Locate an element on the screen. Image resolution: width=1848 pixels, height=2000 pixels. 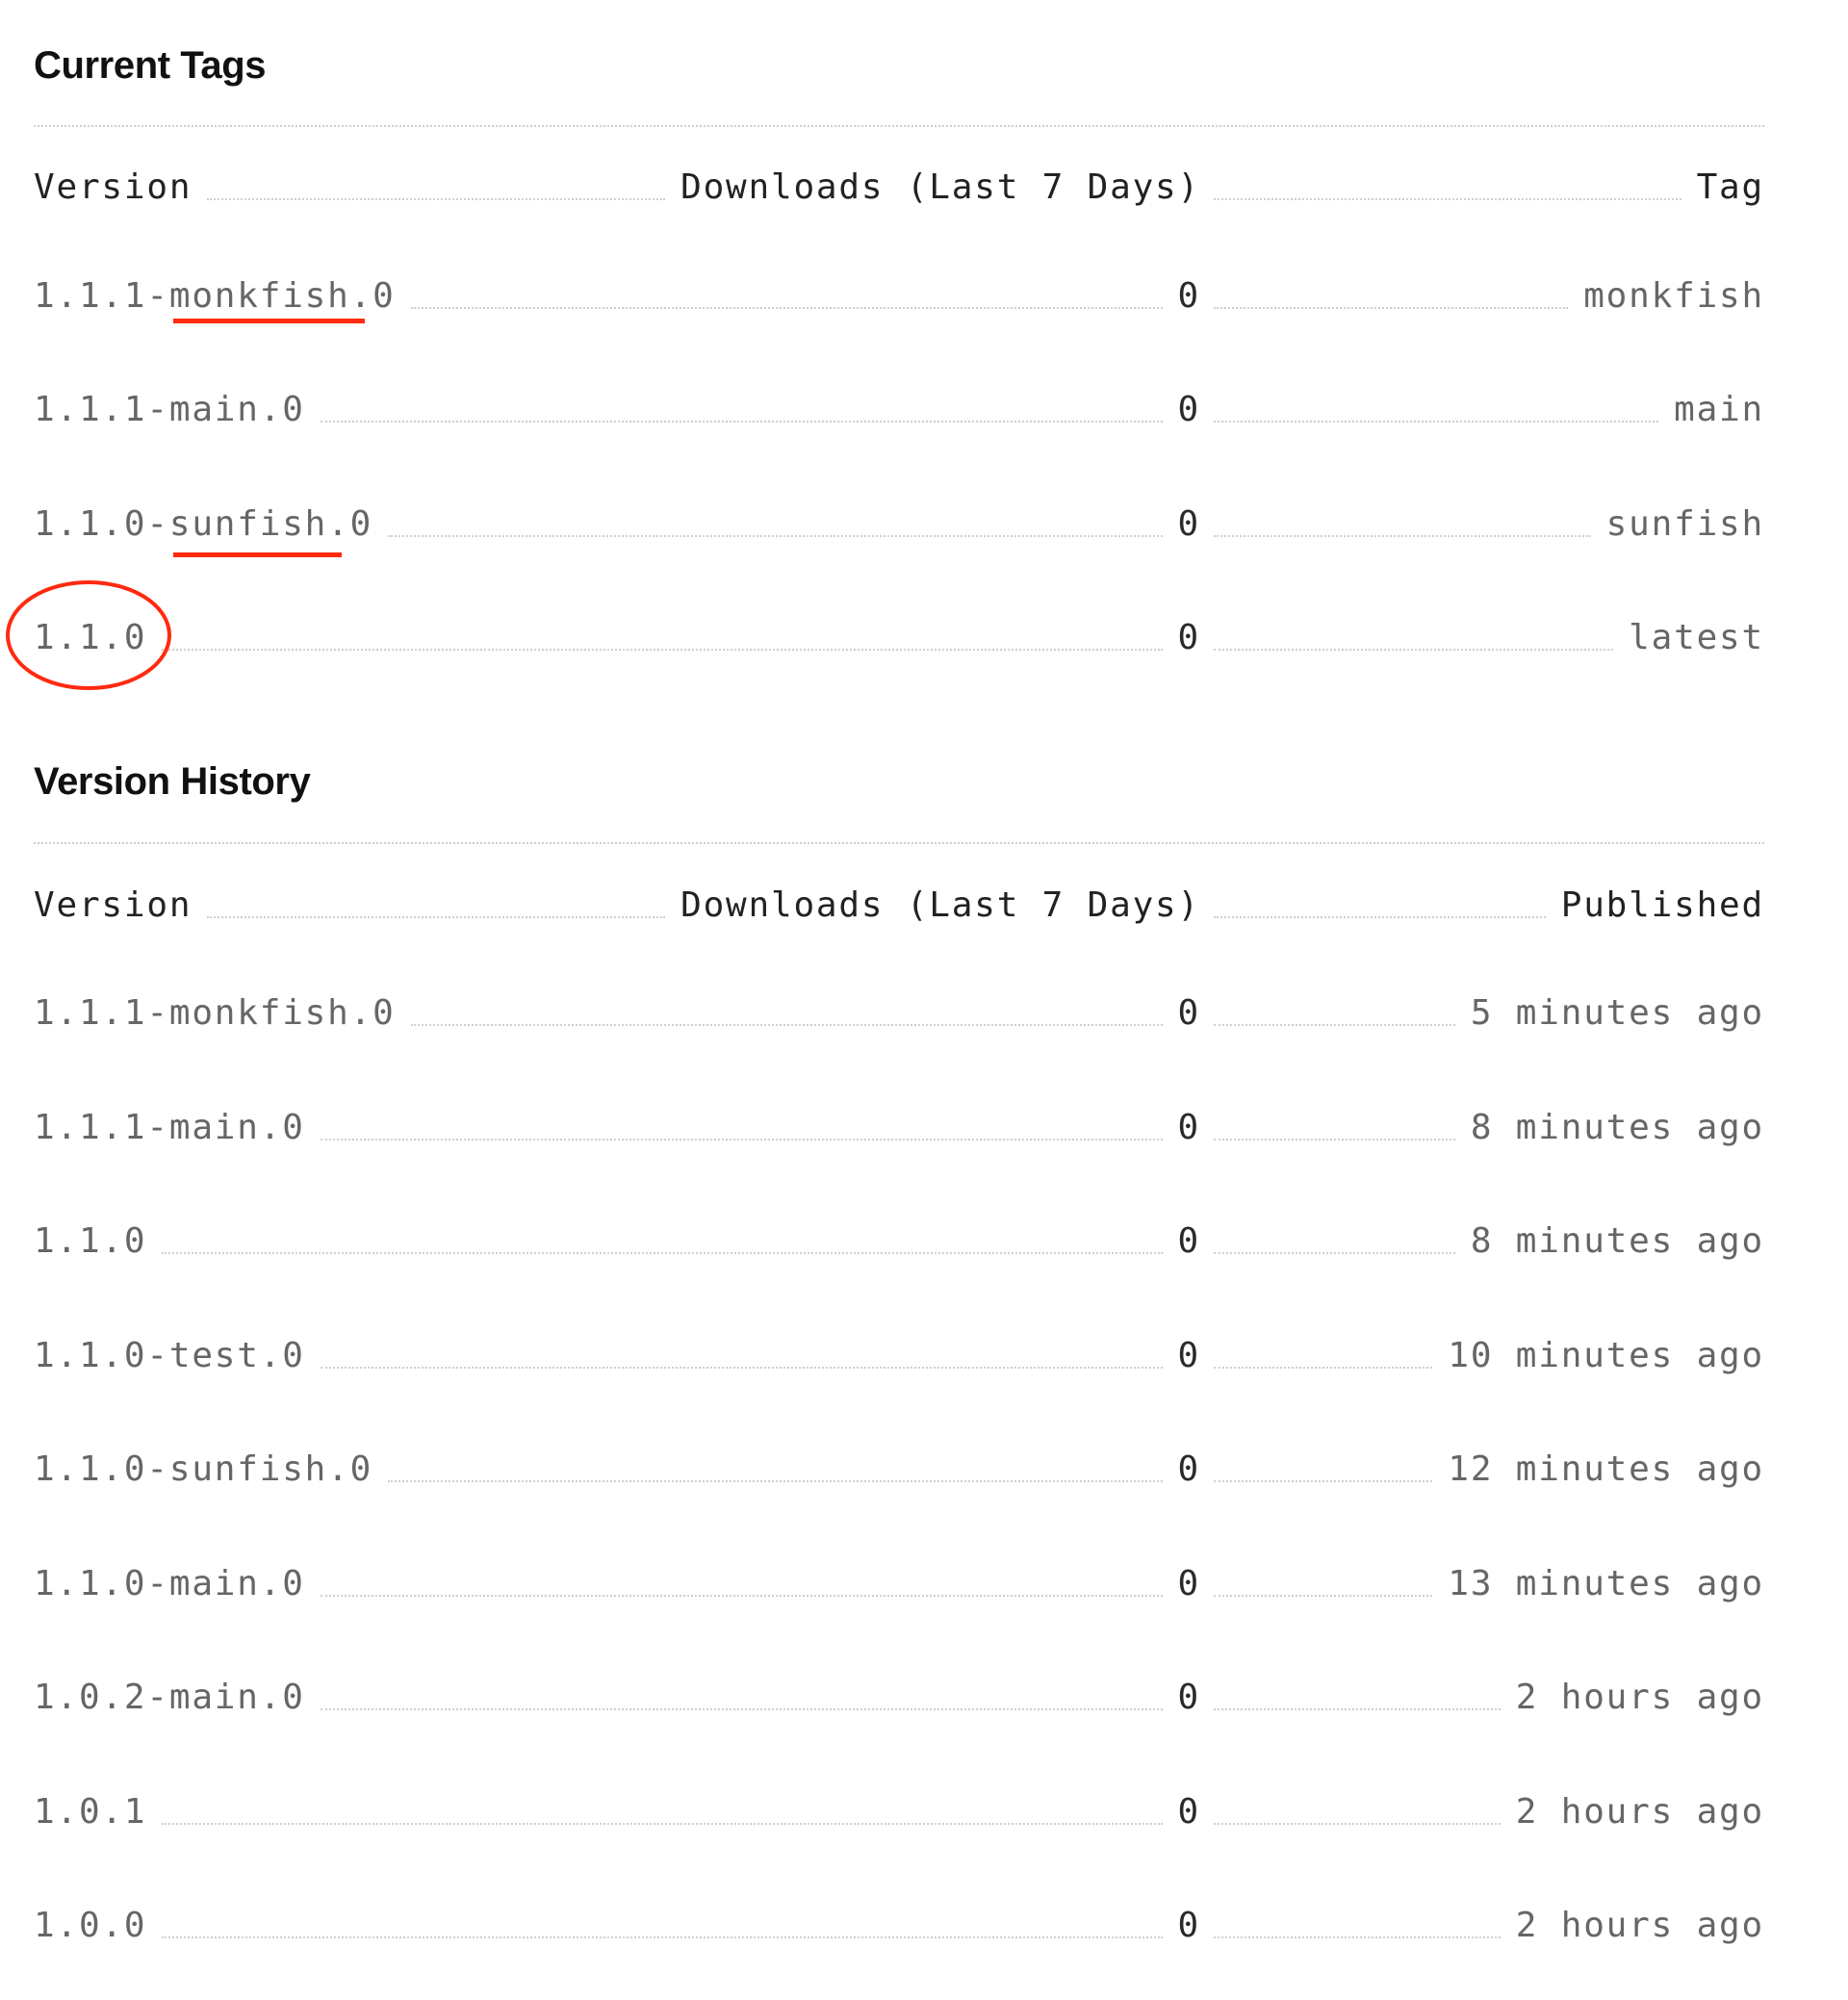
red-underline-annotation is located at coordinates (257, 554).